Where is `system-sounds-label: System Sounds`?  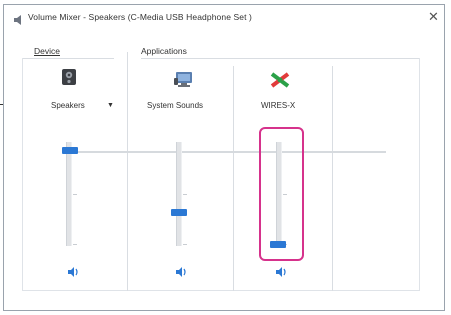
system-sounds-label: System Sounds is located at coordinates (175, 105).